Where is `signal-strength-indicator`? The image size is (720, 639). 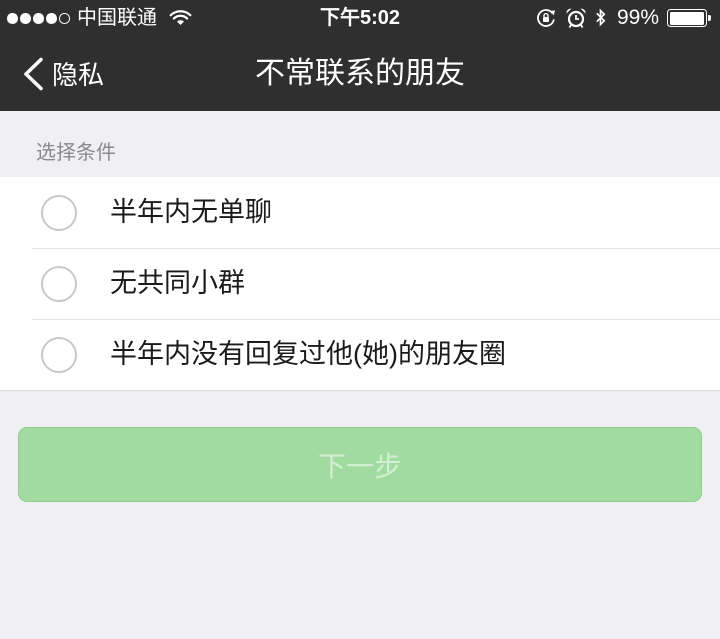 signal-strength-indicator is located at coordinates (38, 18).